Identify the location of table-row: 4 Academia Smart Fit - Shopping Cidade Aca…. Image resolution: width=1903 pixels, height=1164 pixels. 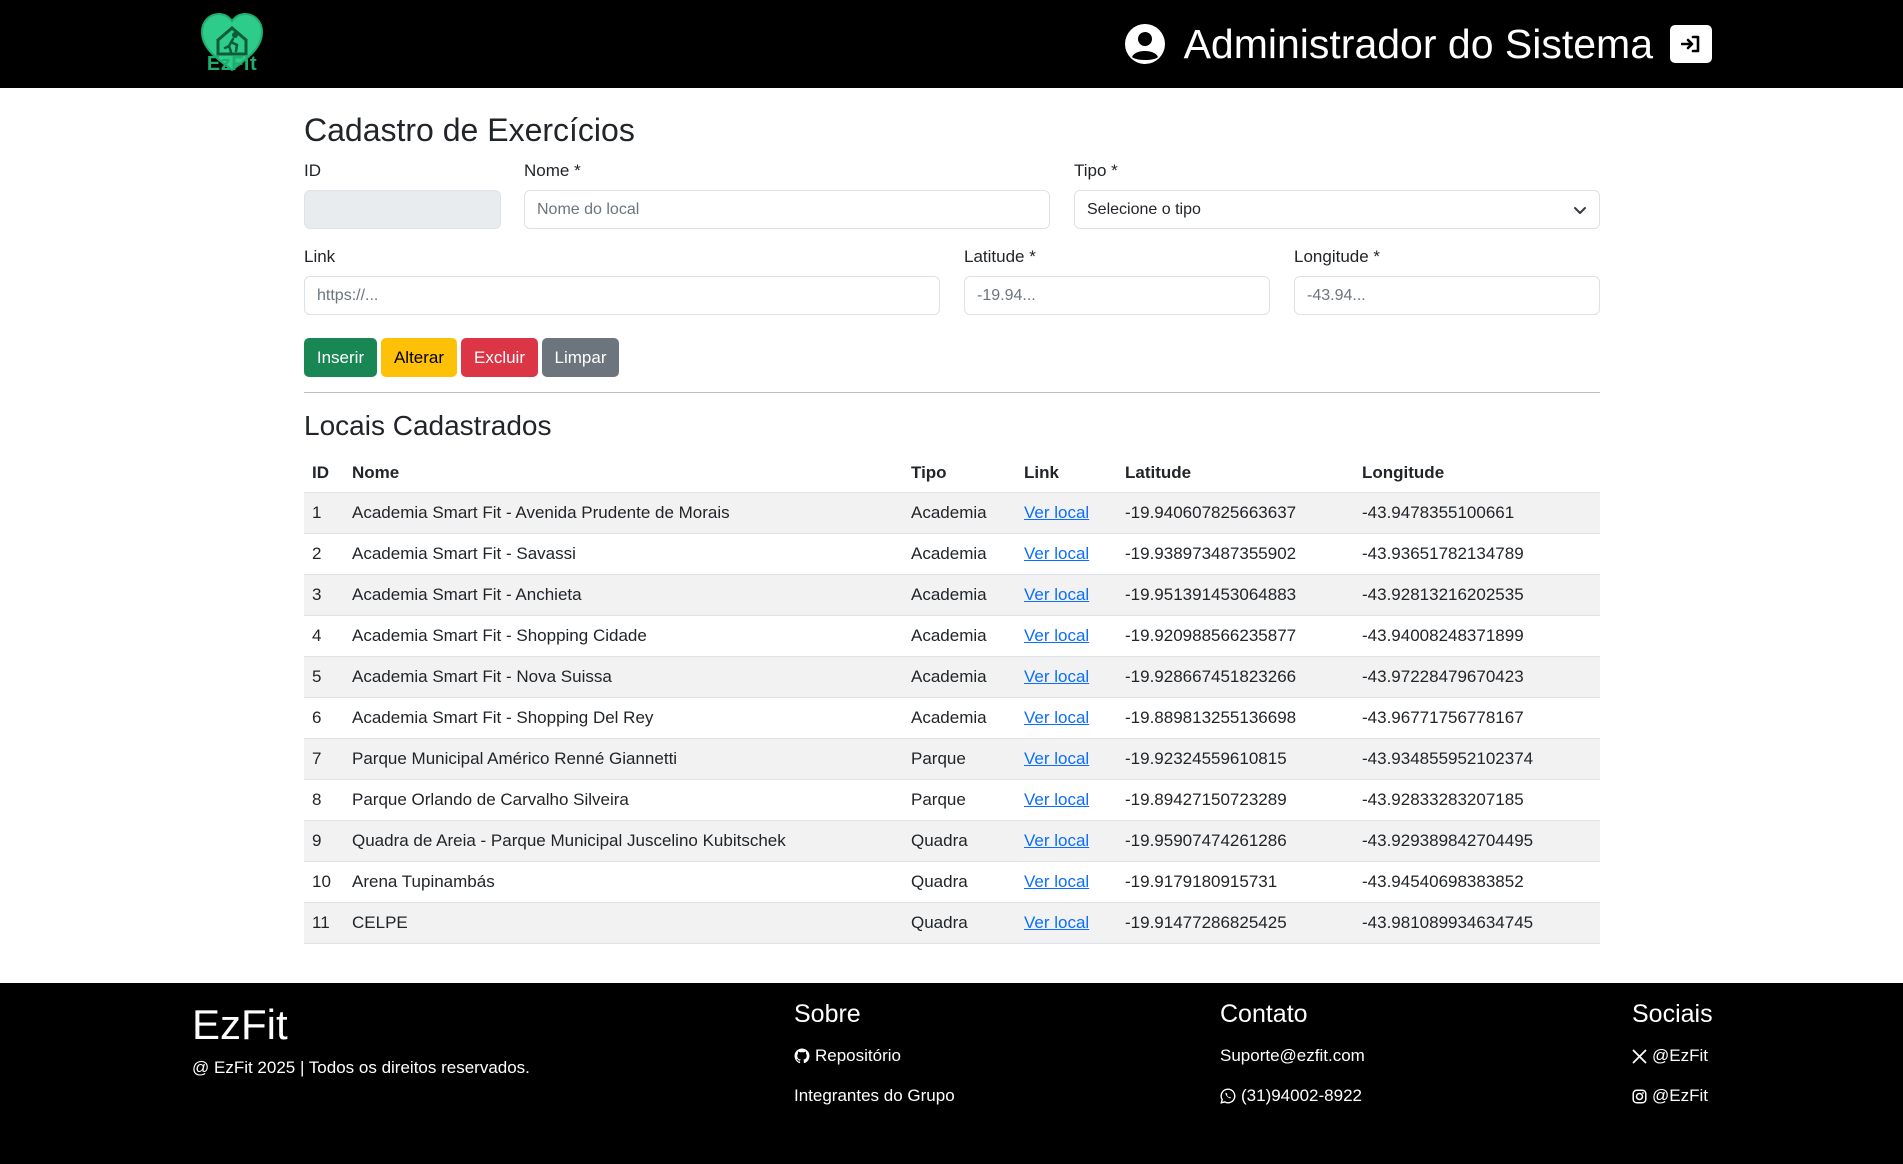
(952, 636).